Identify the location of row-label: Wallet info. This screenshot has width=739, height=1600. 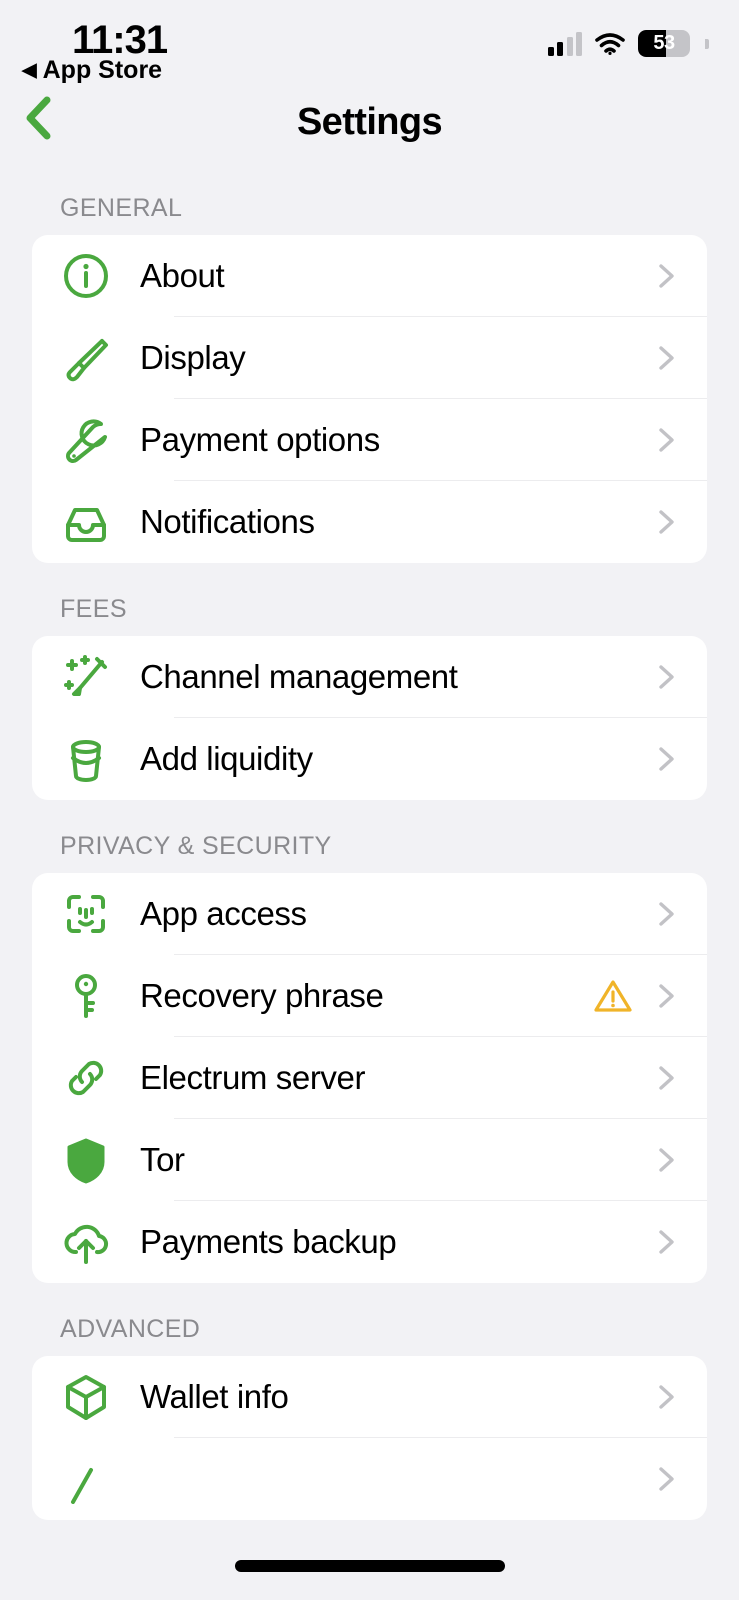
(214, 1396).